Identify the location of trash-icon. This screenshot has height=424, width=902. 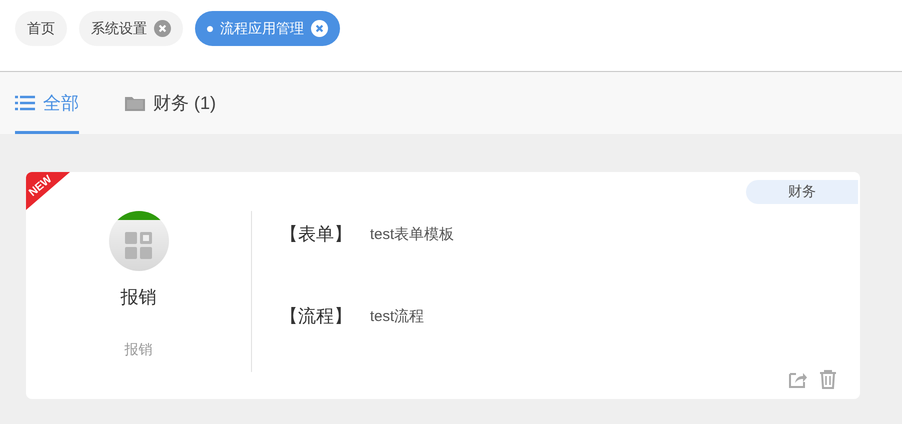
(828, 379).